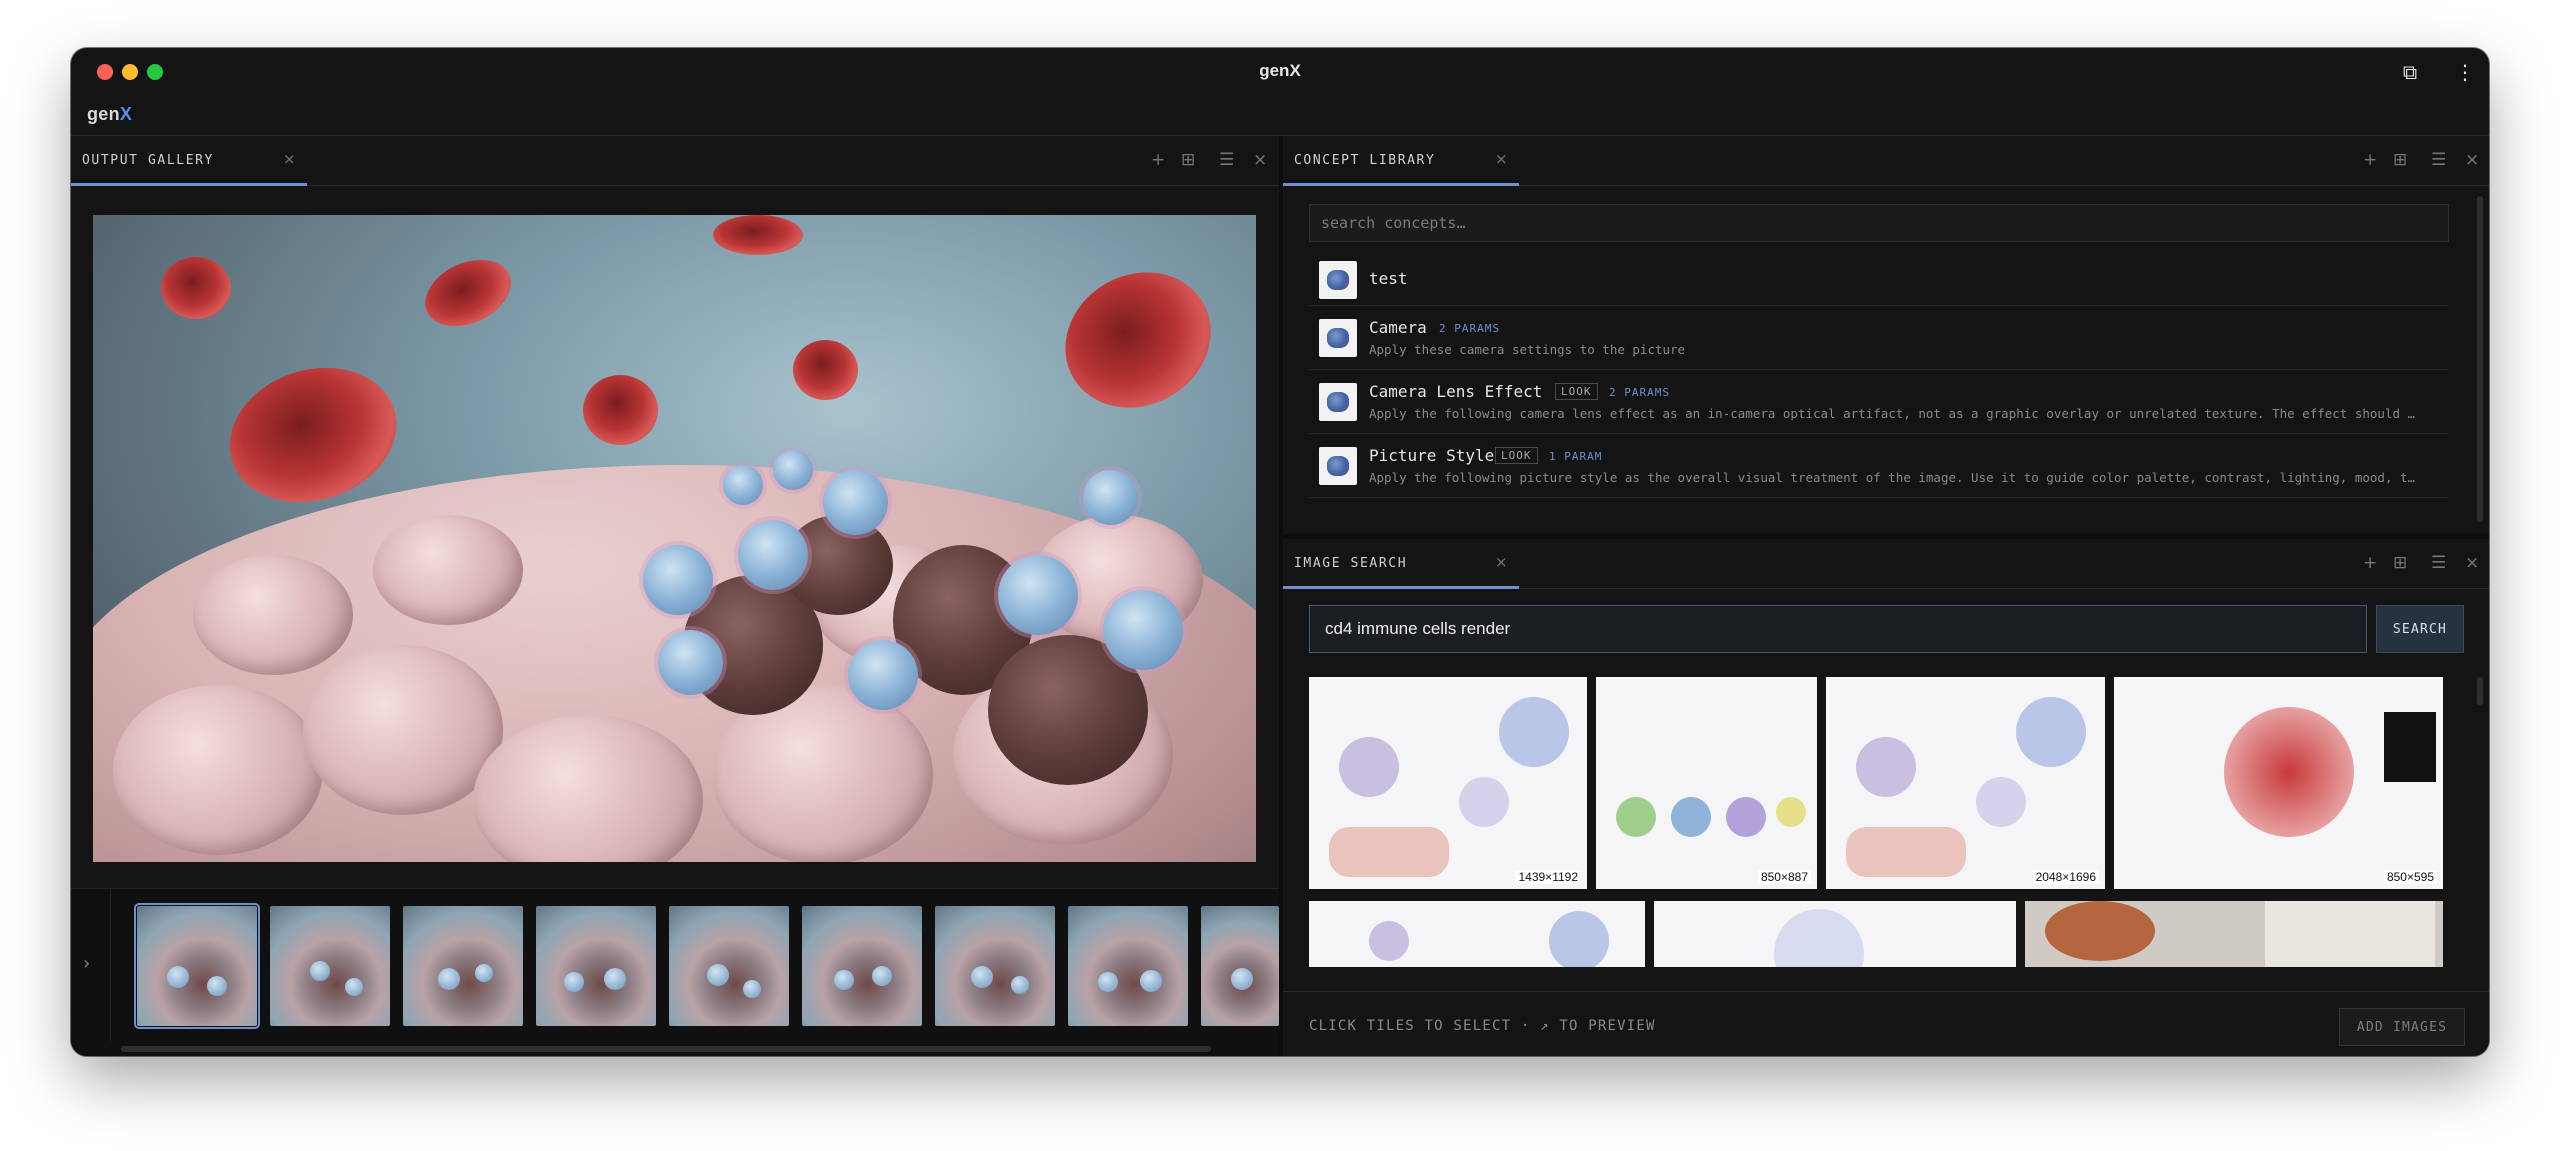 This screenshot has width=2560, height=1151. I want to click on tab-output-gallery: OUTPUT GALLERY ×, so click(189, 161).